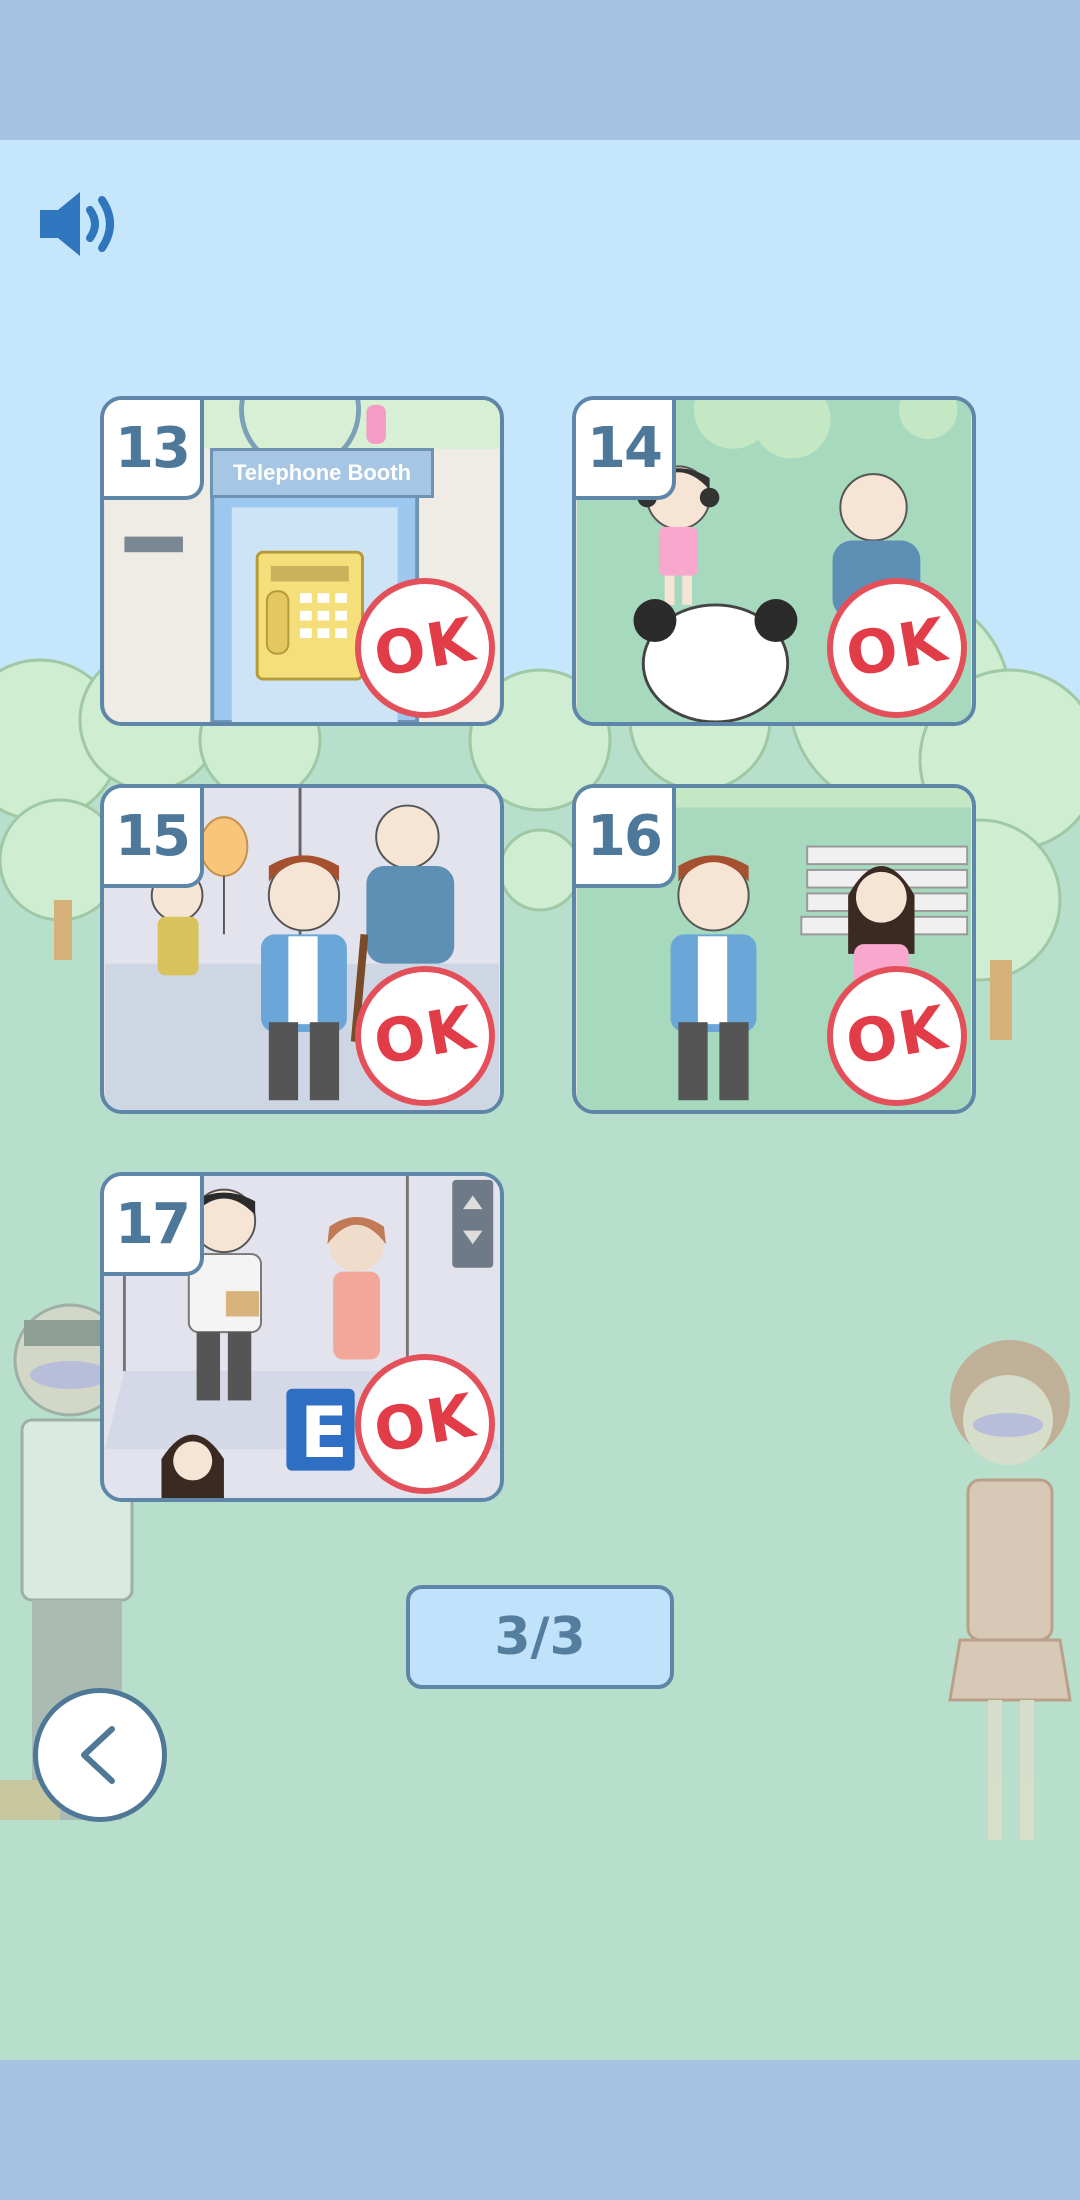 Image resolution: width=1080 pixels, height=2200 pixels. What do you see at coordinates (322, 473) in the screenshot?
I see `telephone-booth-sign: Telephone Booth` at bounding box center [322, 473].